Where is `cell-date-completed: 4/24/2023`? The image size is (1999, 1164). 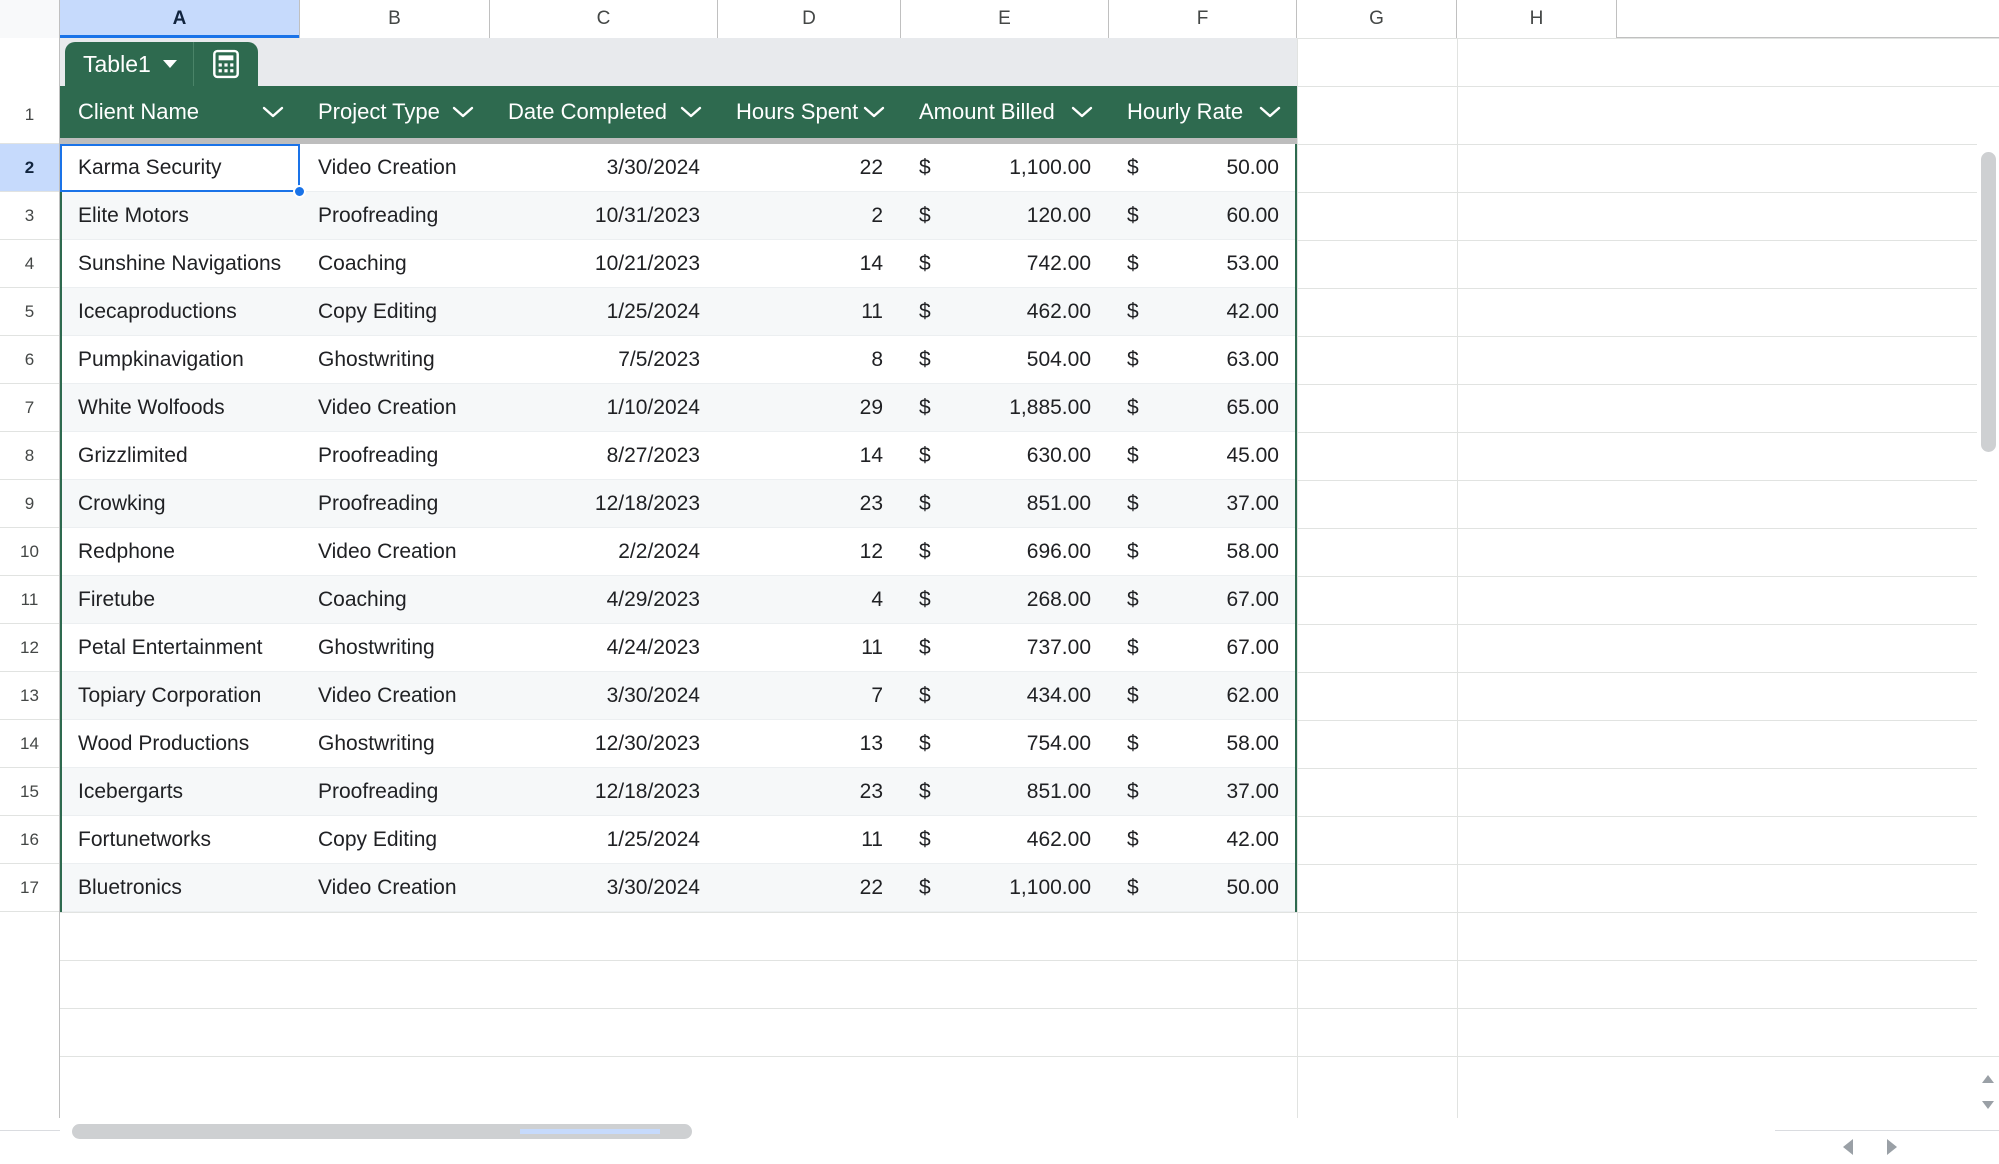 cell-date-completed: 4/24/2023 is located at coordinates (604, 648).